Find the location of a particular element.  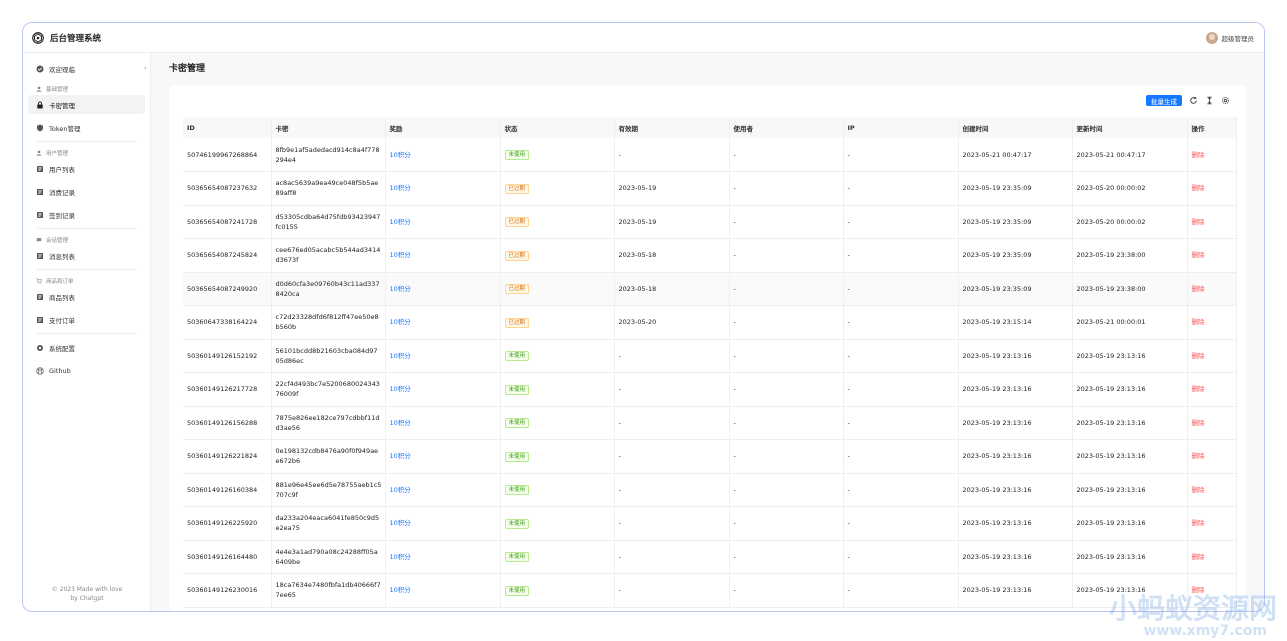

github-icon is located at coordinates (40, 370).